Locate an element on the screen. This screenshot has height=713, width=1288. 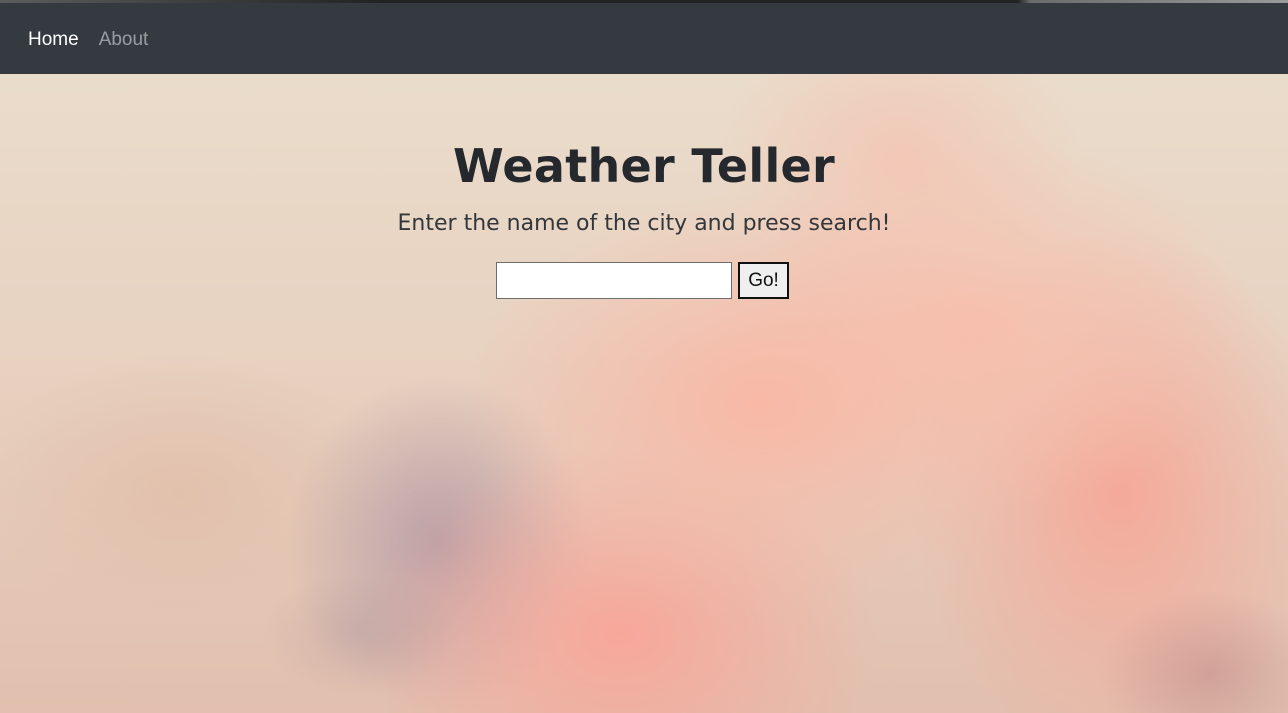
top-navbar: Home About is located at coordinates (644, 37).